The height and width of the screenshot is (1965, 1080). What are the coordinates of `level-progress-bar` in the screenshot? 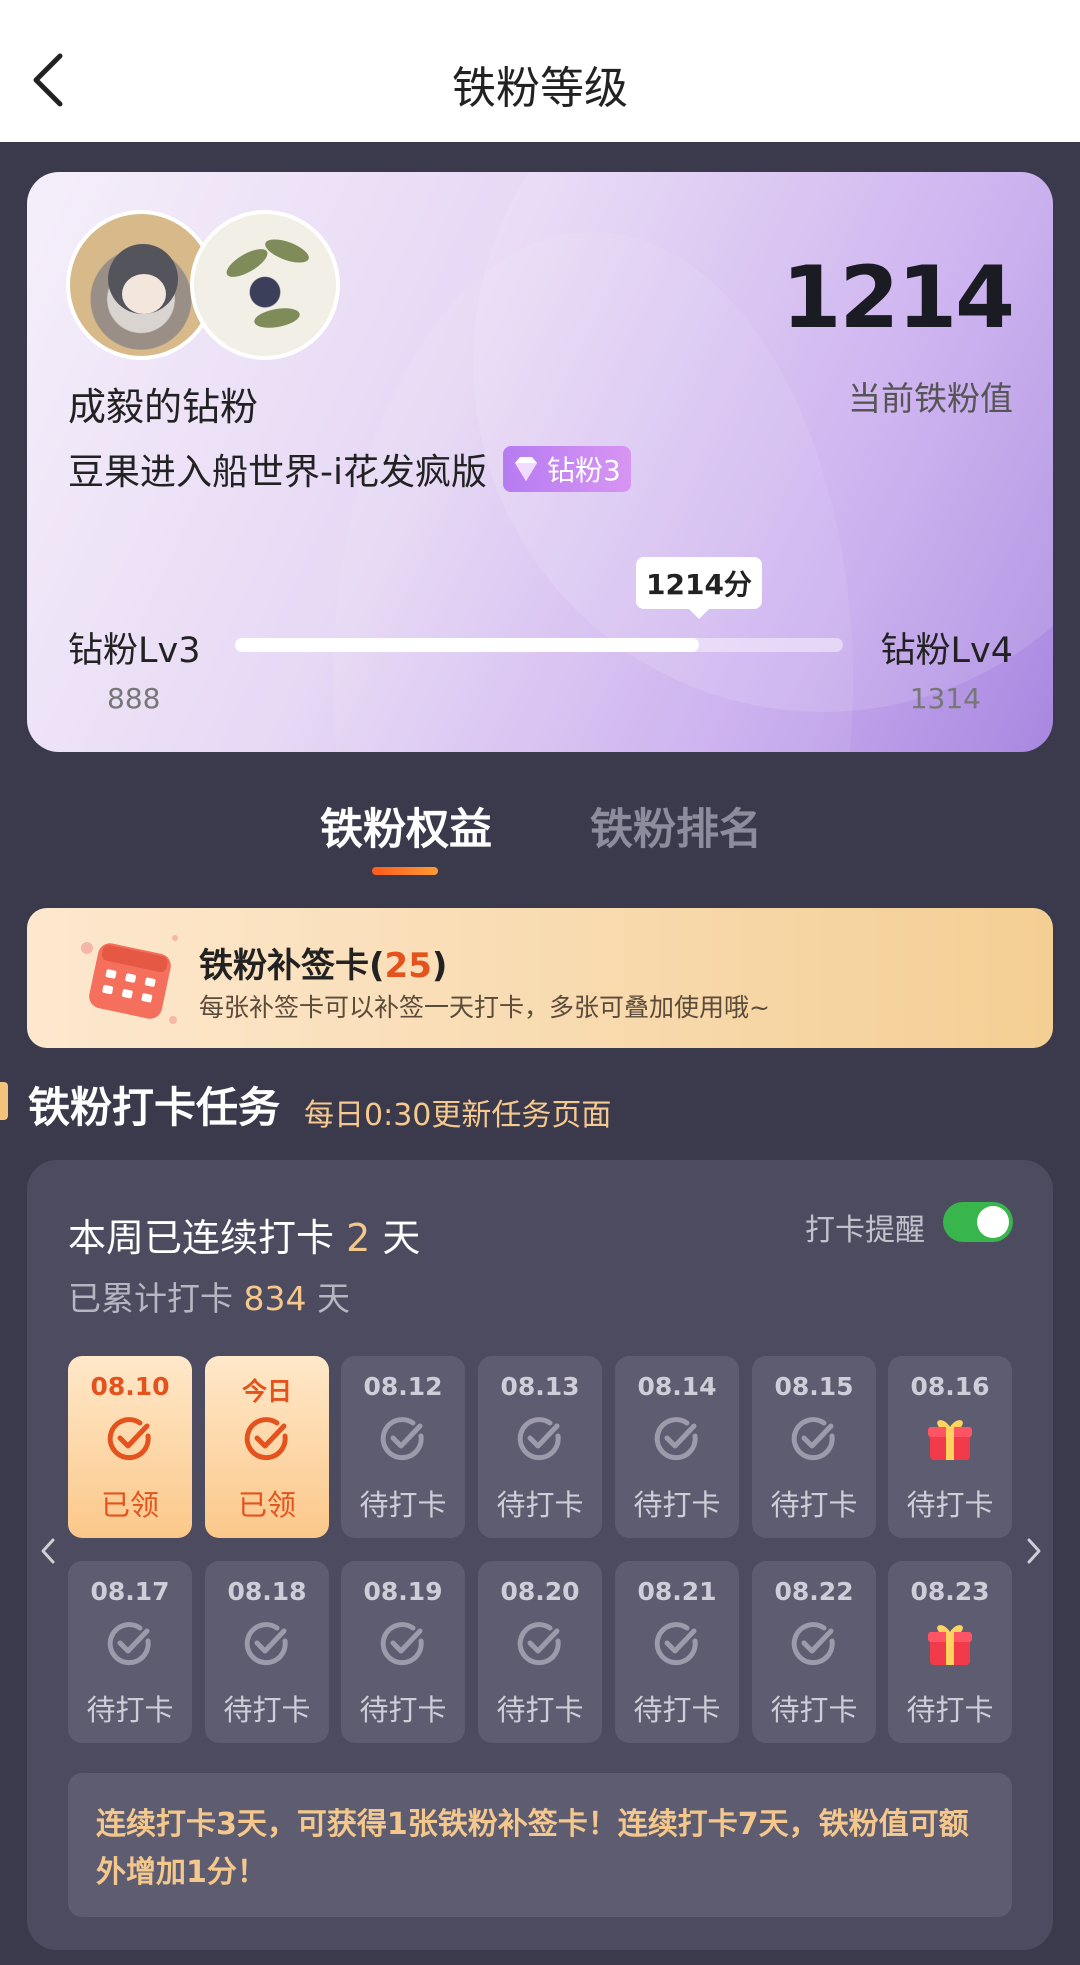 It's located at (539, 645).